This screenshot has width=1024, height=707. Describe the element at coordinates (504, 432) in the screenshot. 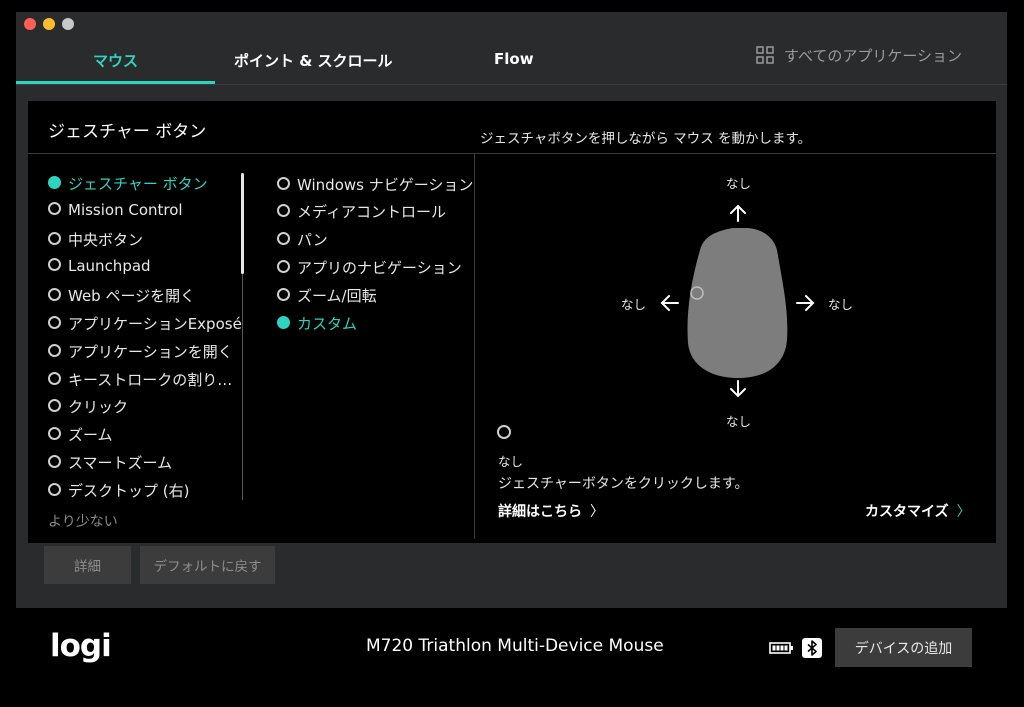

I see `click-action-radio` at that location.